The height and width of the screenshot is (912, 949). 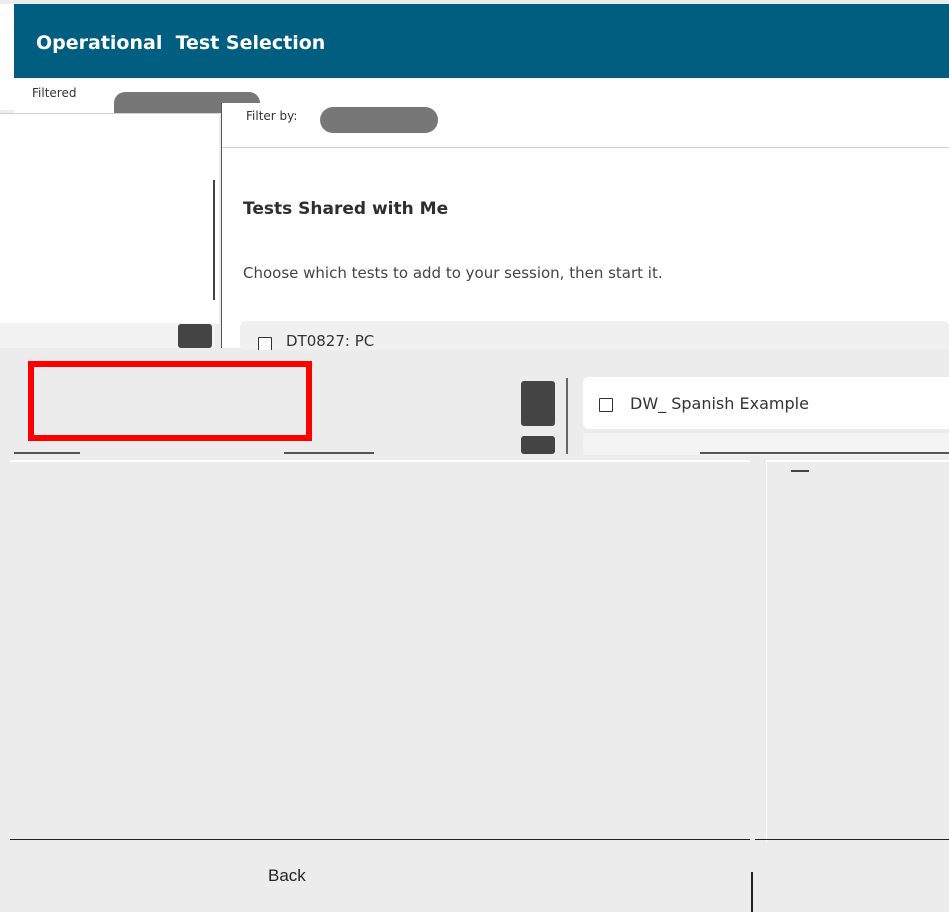 I want to click on divider, so click(x=585, y=147).